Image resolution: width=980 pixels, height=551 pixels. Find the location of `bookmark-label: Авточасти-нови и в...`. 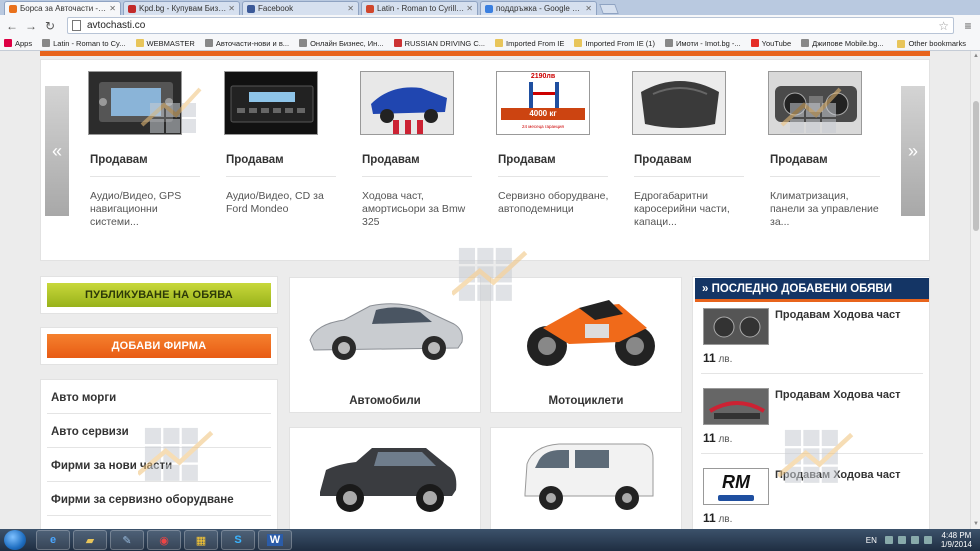

bookmark-label: Авточасти-нови и в... is located at coordinates (252, 43).